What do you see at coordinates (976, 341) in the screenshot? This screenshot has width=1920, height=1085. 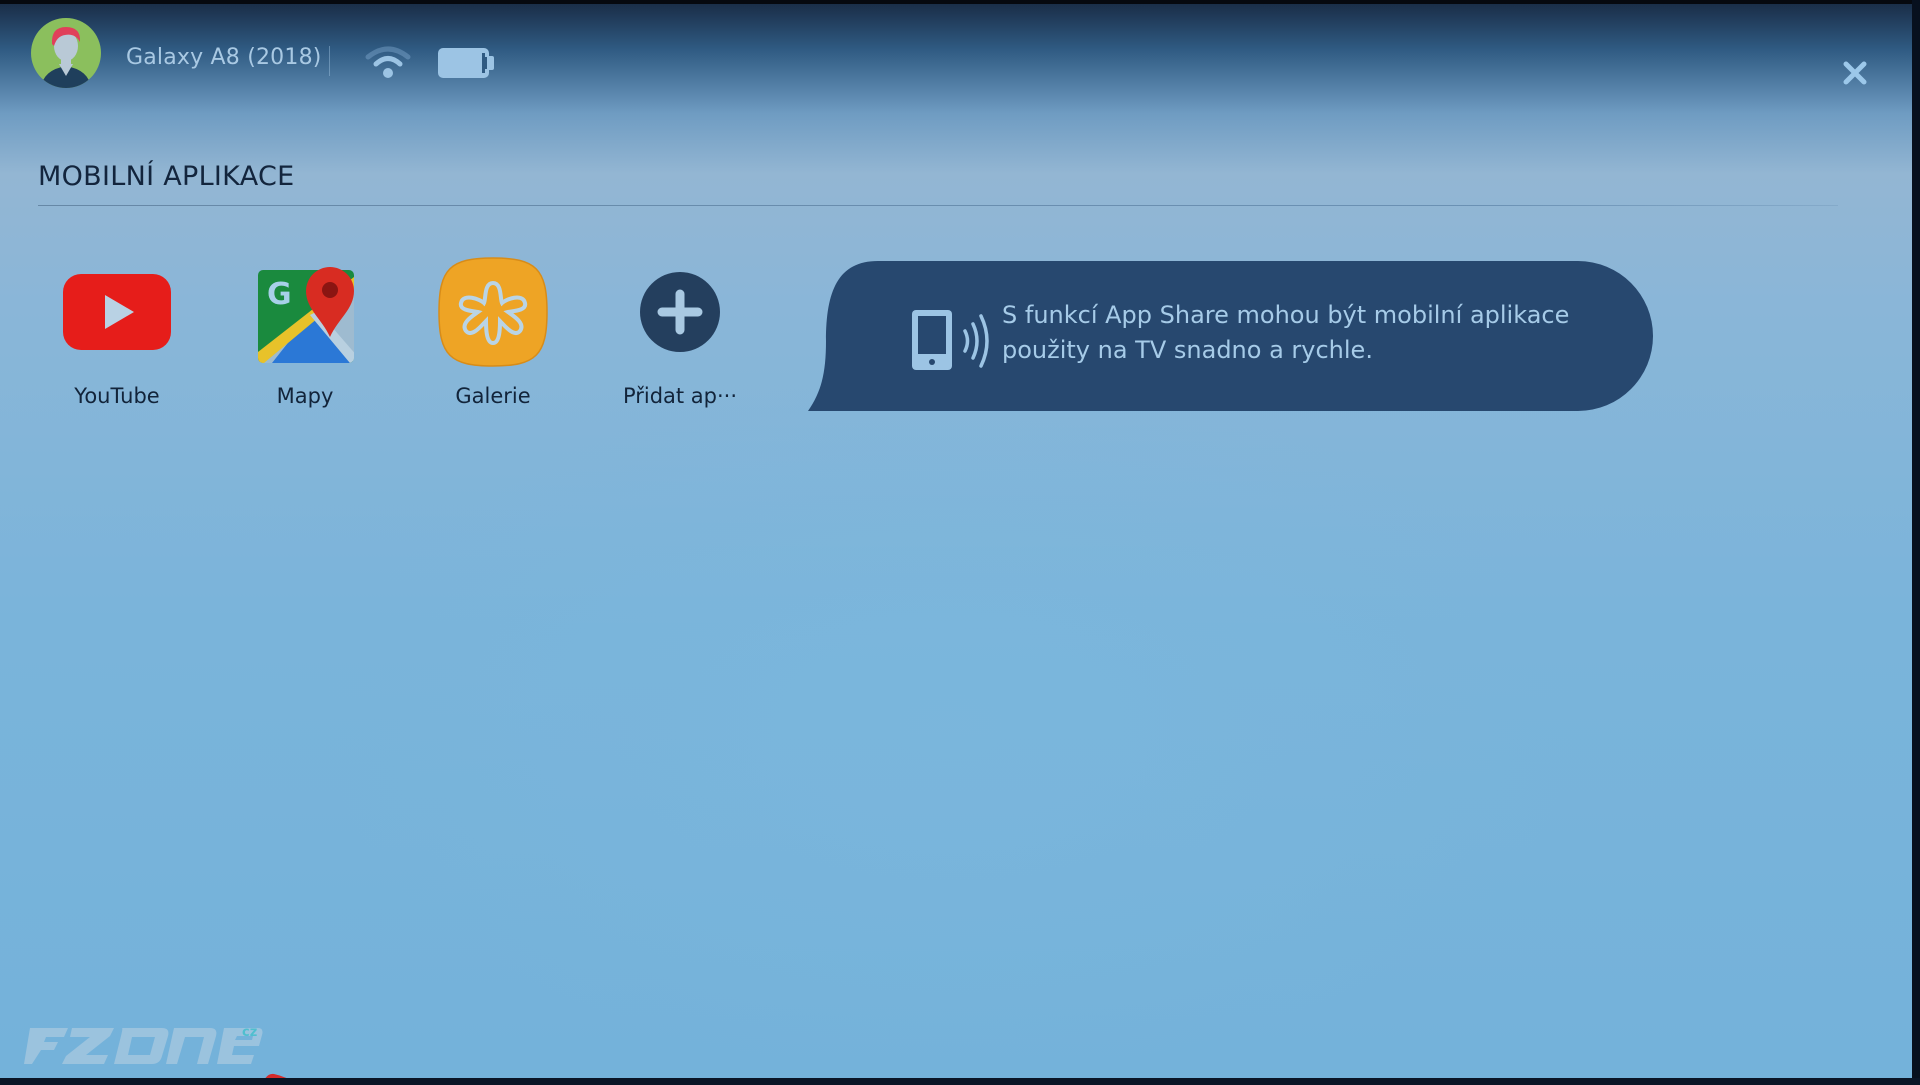 I see `signal-waves-icon` at bounding box center [976, 341].